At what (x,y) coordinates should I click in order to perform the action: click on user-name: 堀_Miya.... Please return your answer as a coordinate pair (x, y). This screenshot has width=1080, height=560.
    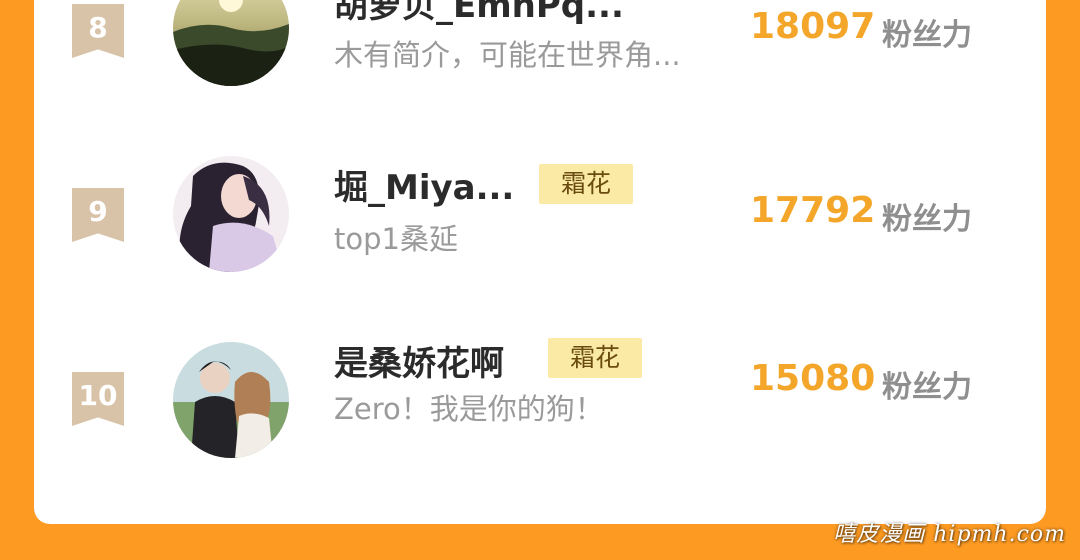
    Looking at the image, I should click on (424, 184).